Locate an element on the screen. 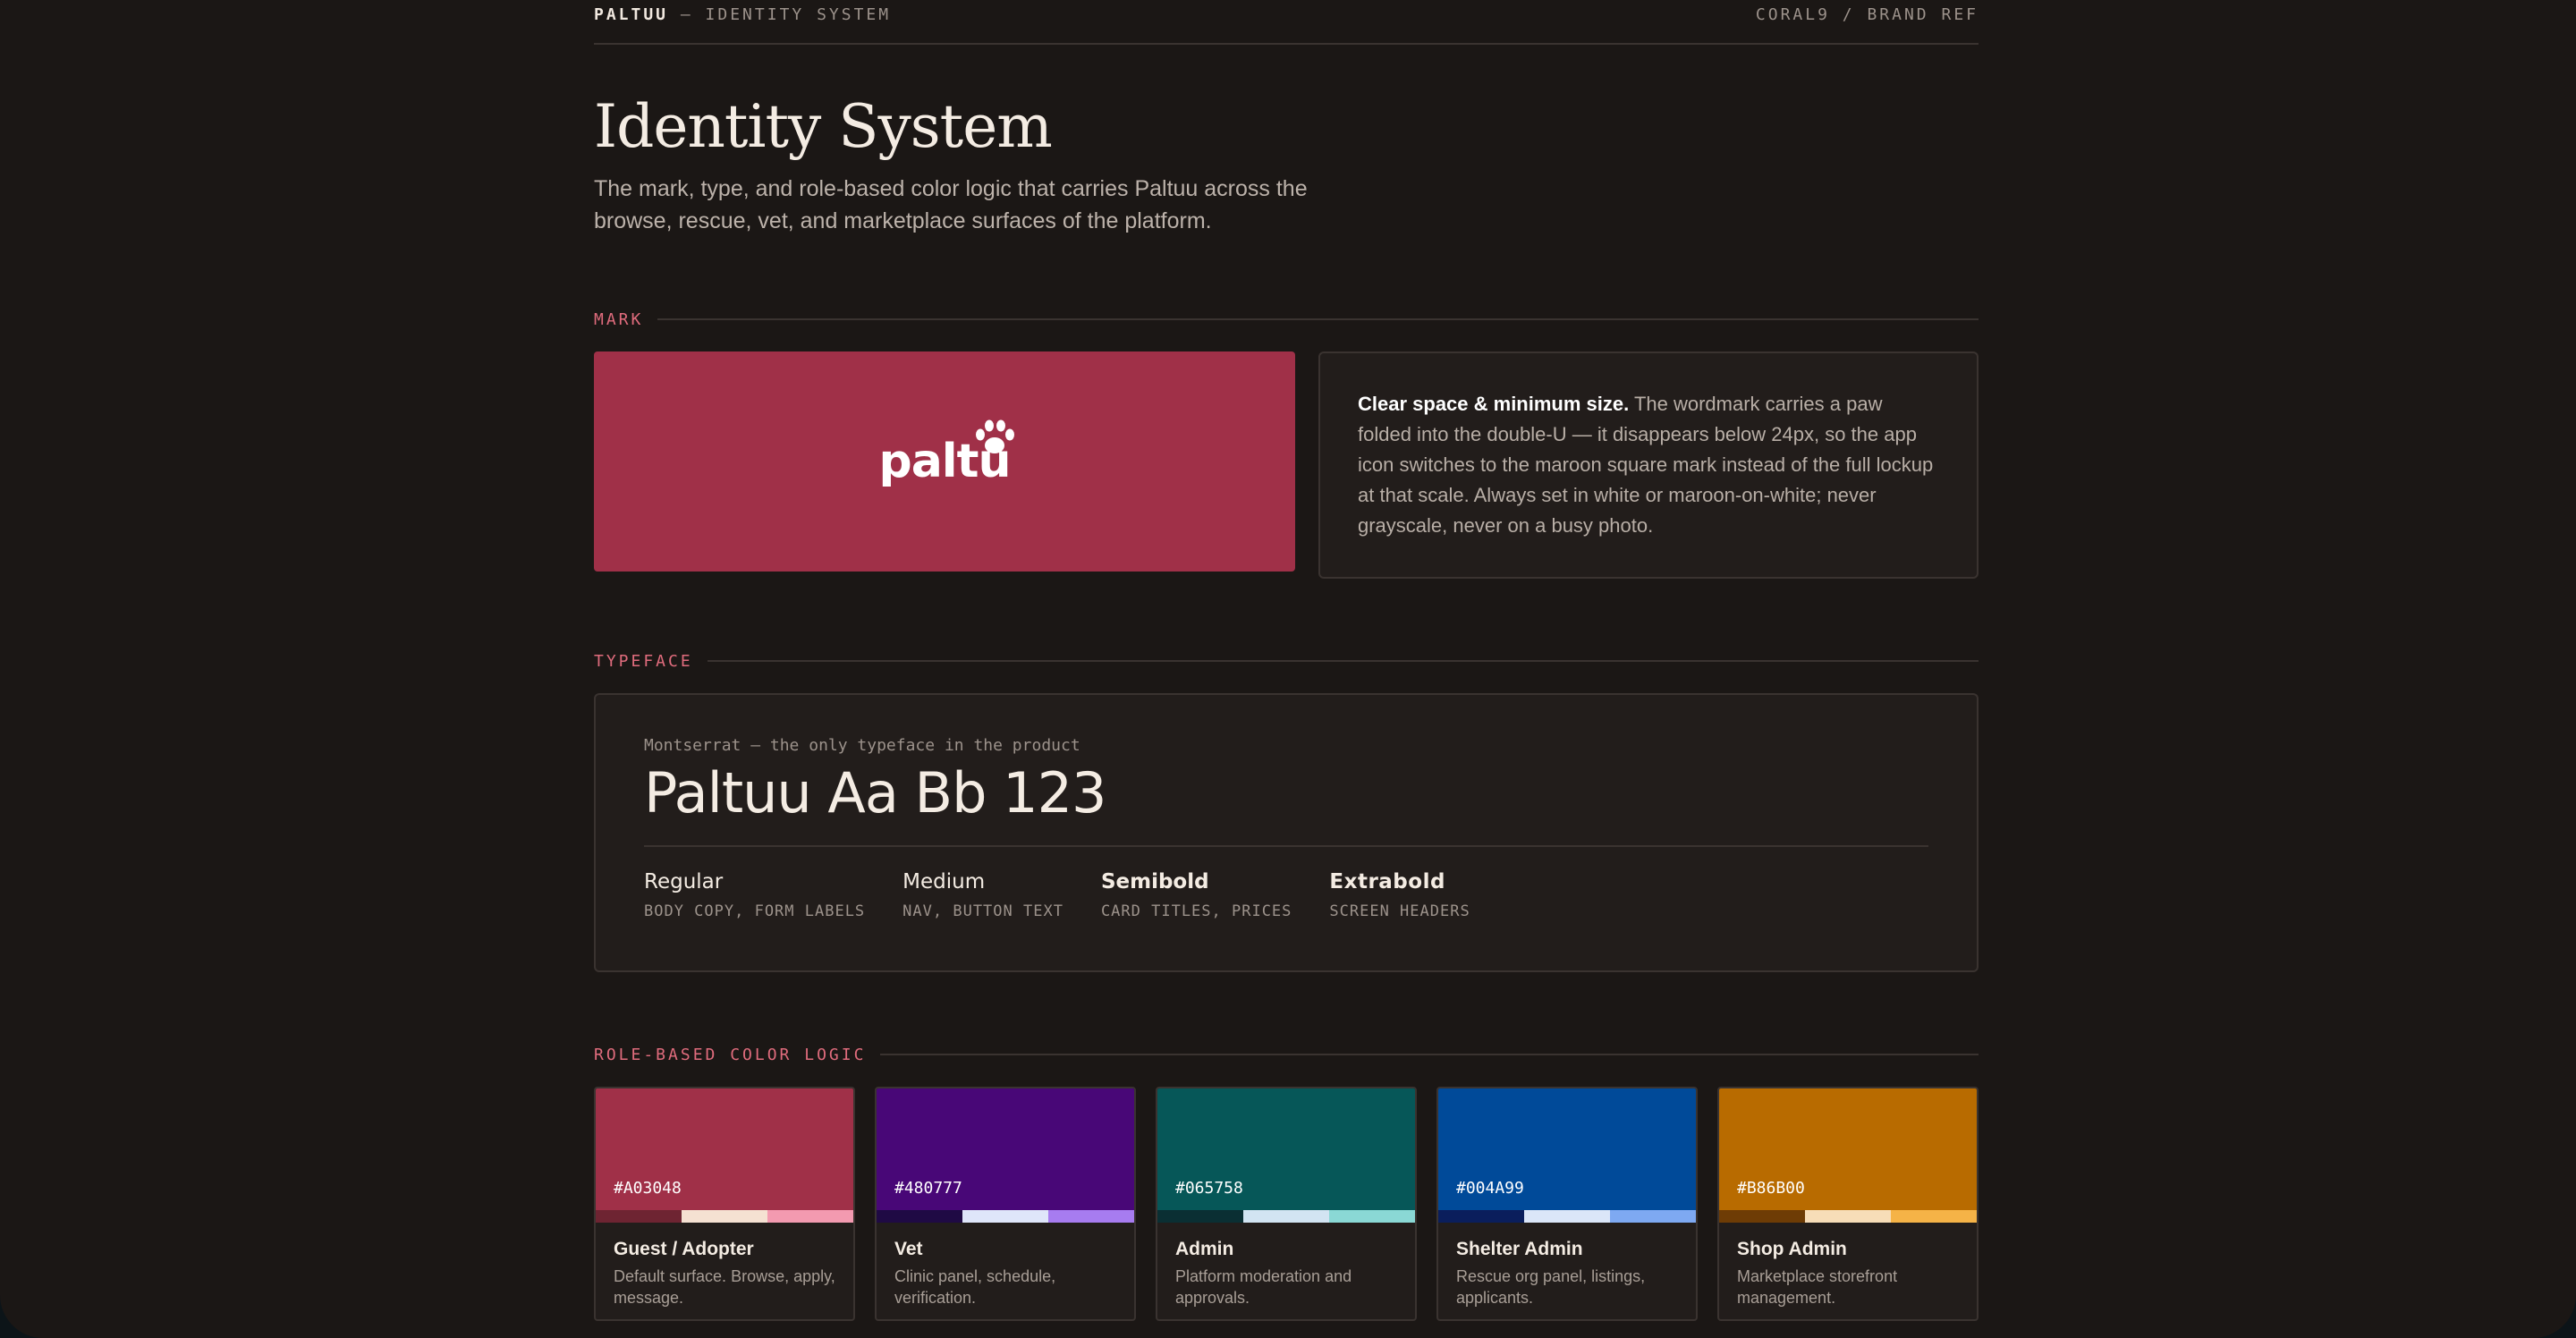 The image size is (2576, 1338). topbar-left: PALTUU — IDENTITY SYSTEM is located at coordinates (742, 14).